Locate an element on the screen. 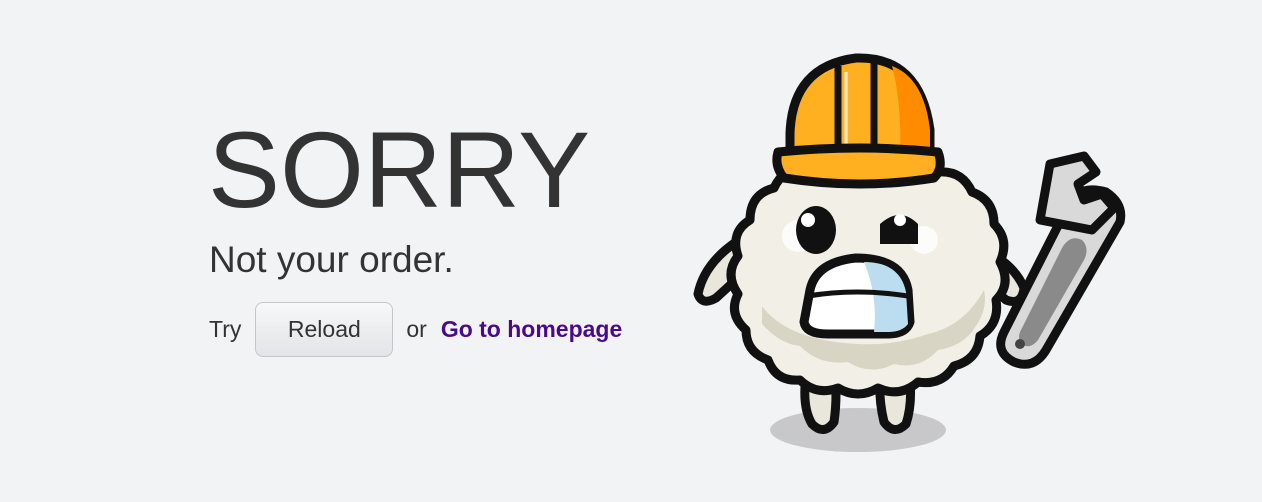 This screenshot has width=1262, height=502. reload-button: Reload is located at coordinates (324, 329).